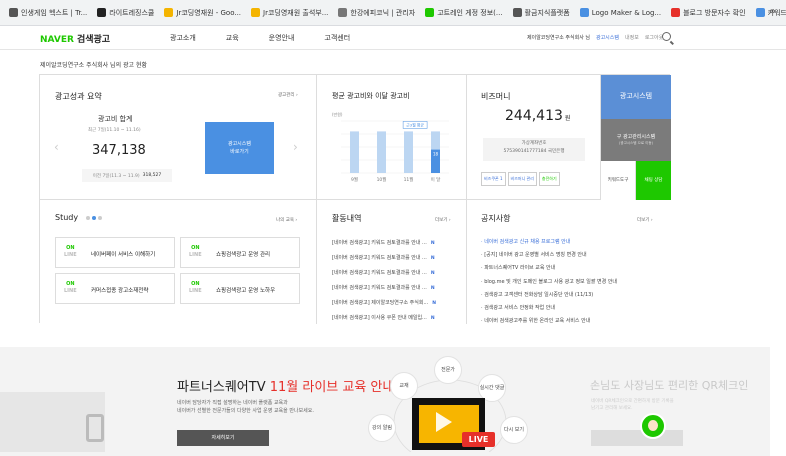 This screenshot has width=786, height=456. Describe the element at coordinates (478, 439) in the screenshot. I see `live-badge: LIVE` at that location.